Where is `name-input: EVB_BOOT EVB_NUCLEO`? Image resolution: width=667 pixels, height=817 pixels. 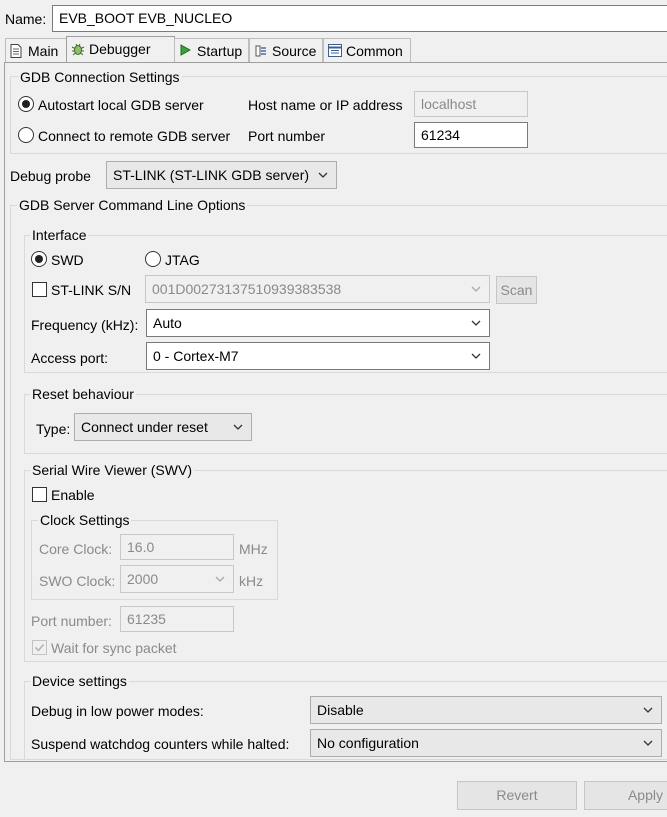 name-input: EVB_BOOT EVB_NUCLEO is located at coordinates (359, 18).